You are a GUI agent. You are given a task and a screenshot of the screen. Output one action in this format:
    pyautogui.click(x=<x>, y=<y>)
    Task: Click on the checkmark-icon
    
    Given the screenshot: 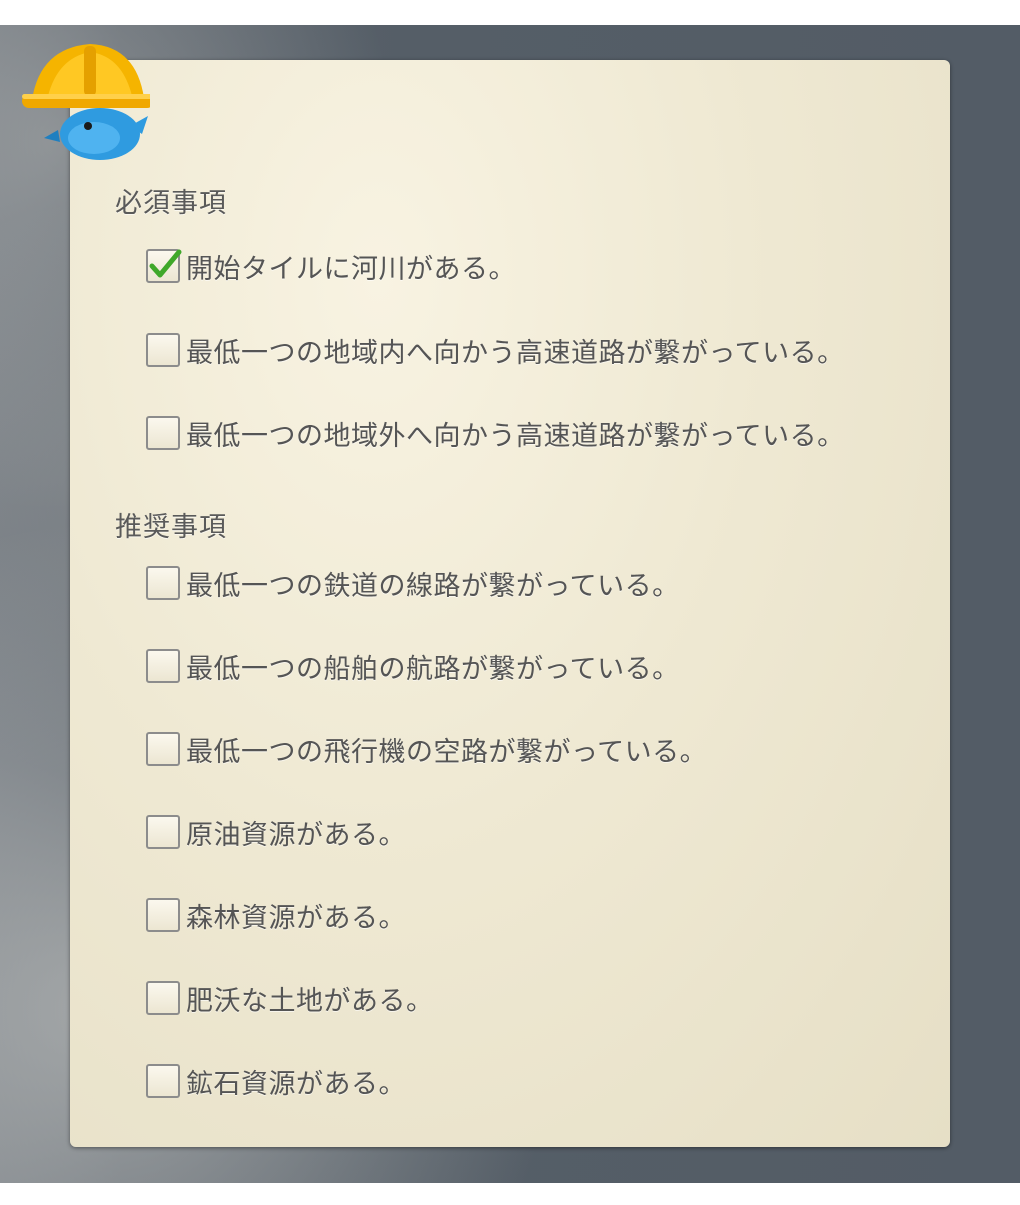 What is the action you would take?
    pyautogui.click(x=165, y=263)
    